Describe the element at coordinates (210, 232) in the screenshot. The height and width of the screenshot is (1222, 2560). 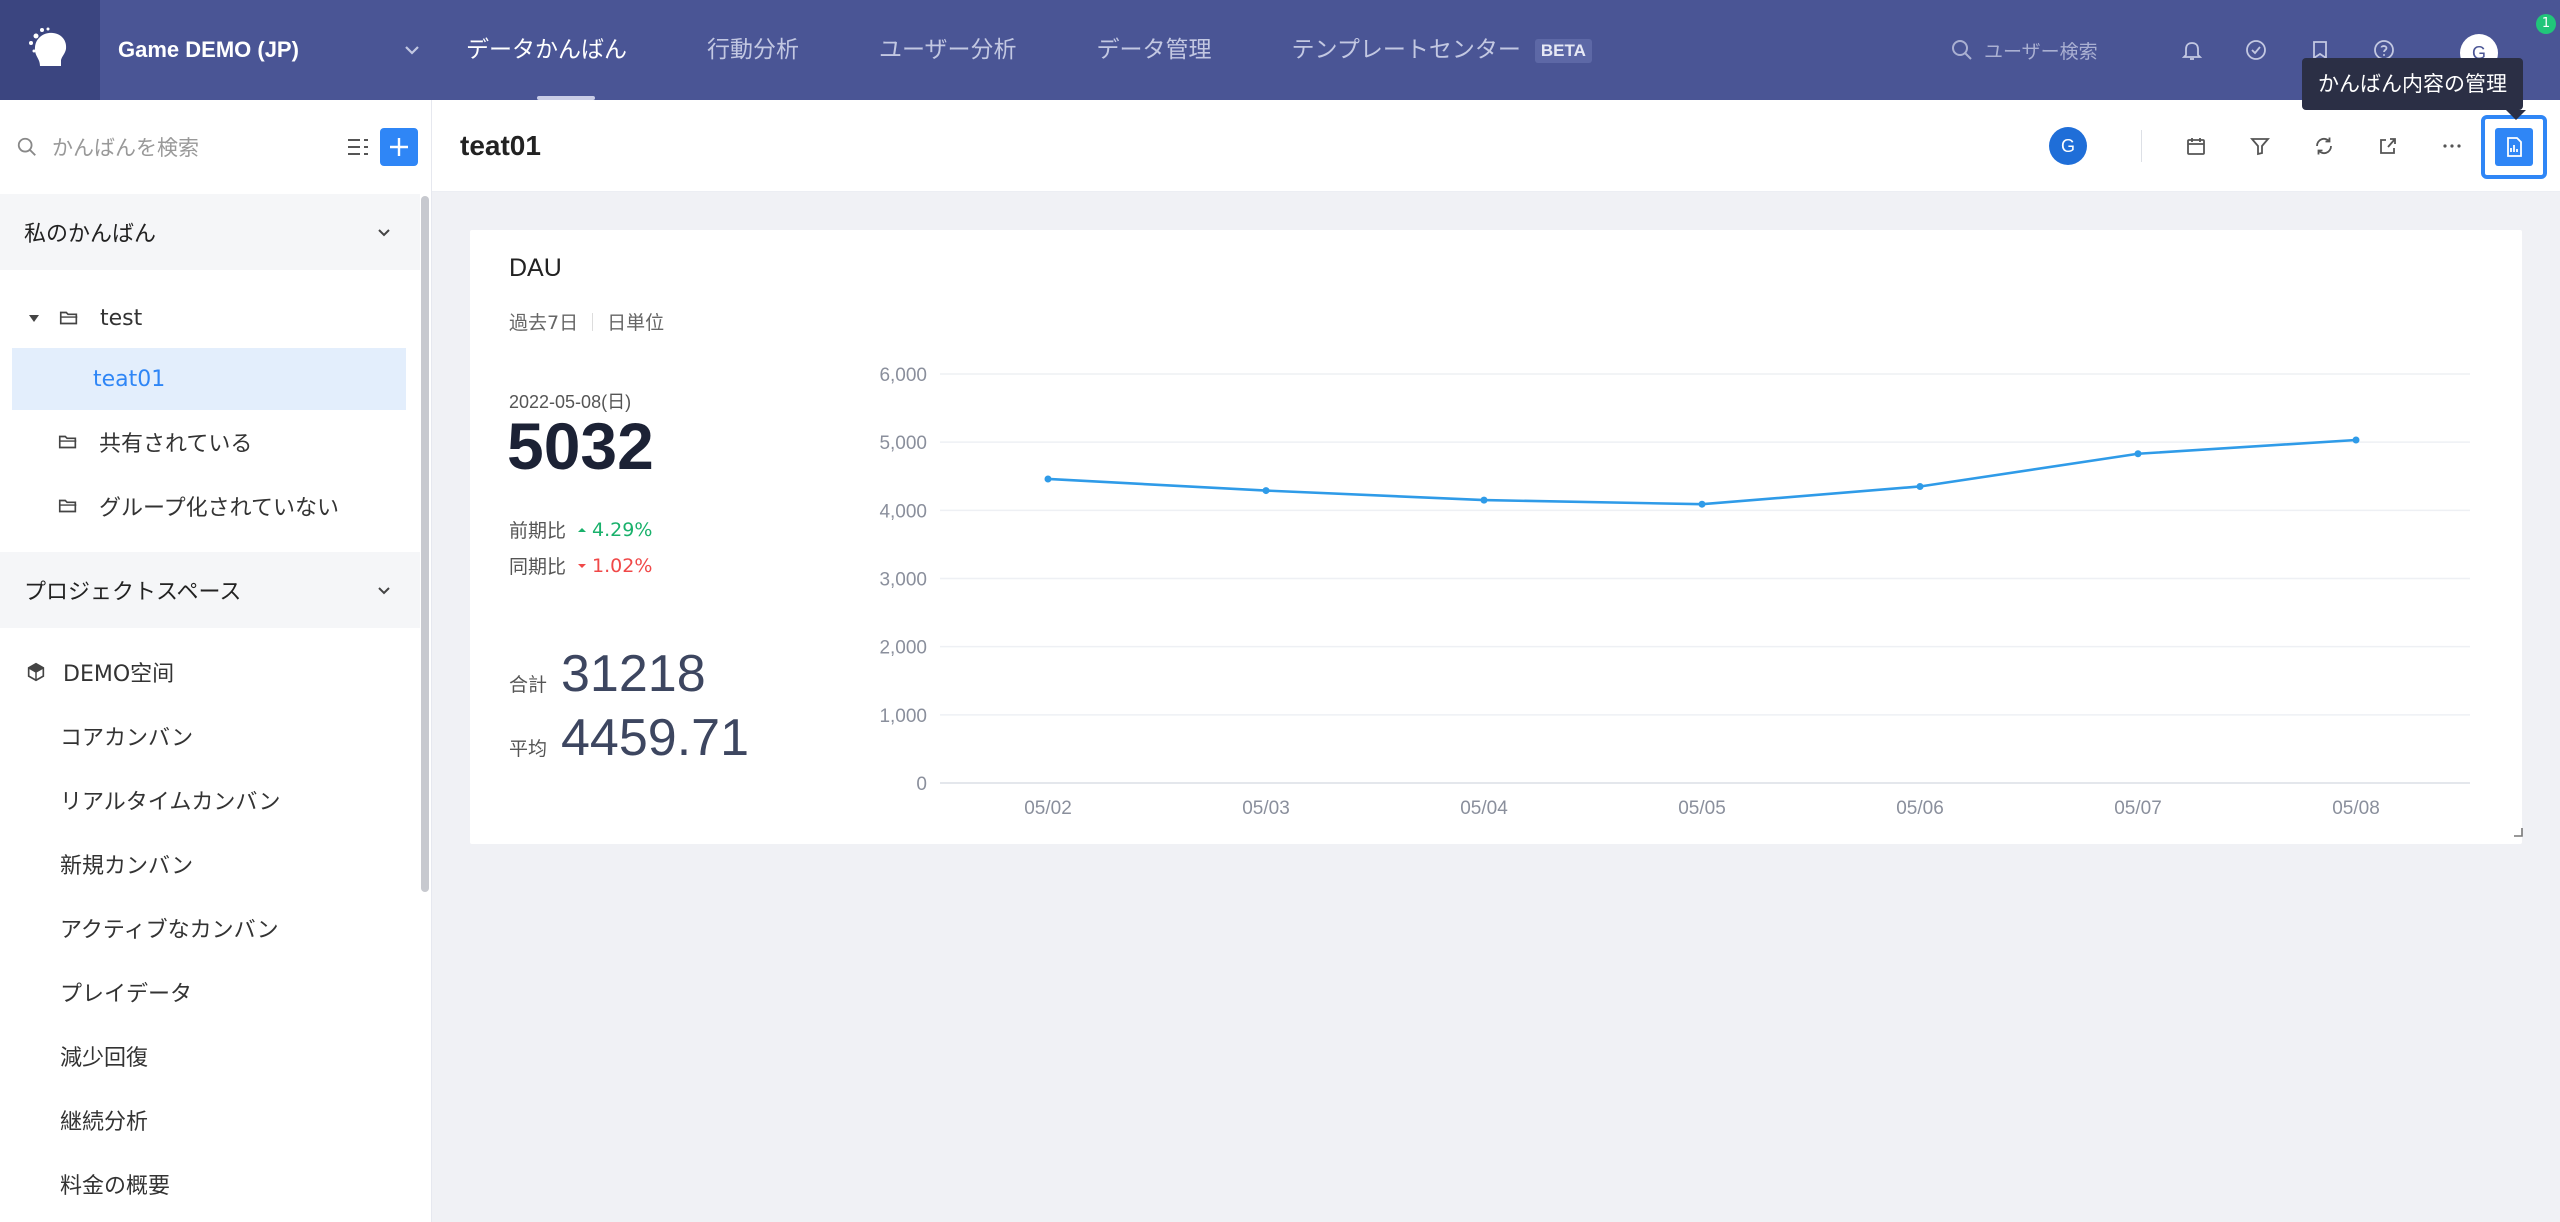
I see `my-boards-section: 私のかんばん` at that location.